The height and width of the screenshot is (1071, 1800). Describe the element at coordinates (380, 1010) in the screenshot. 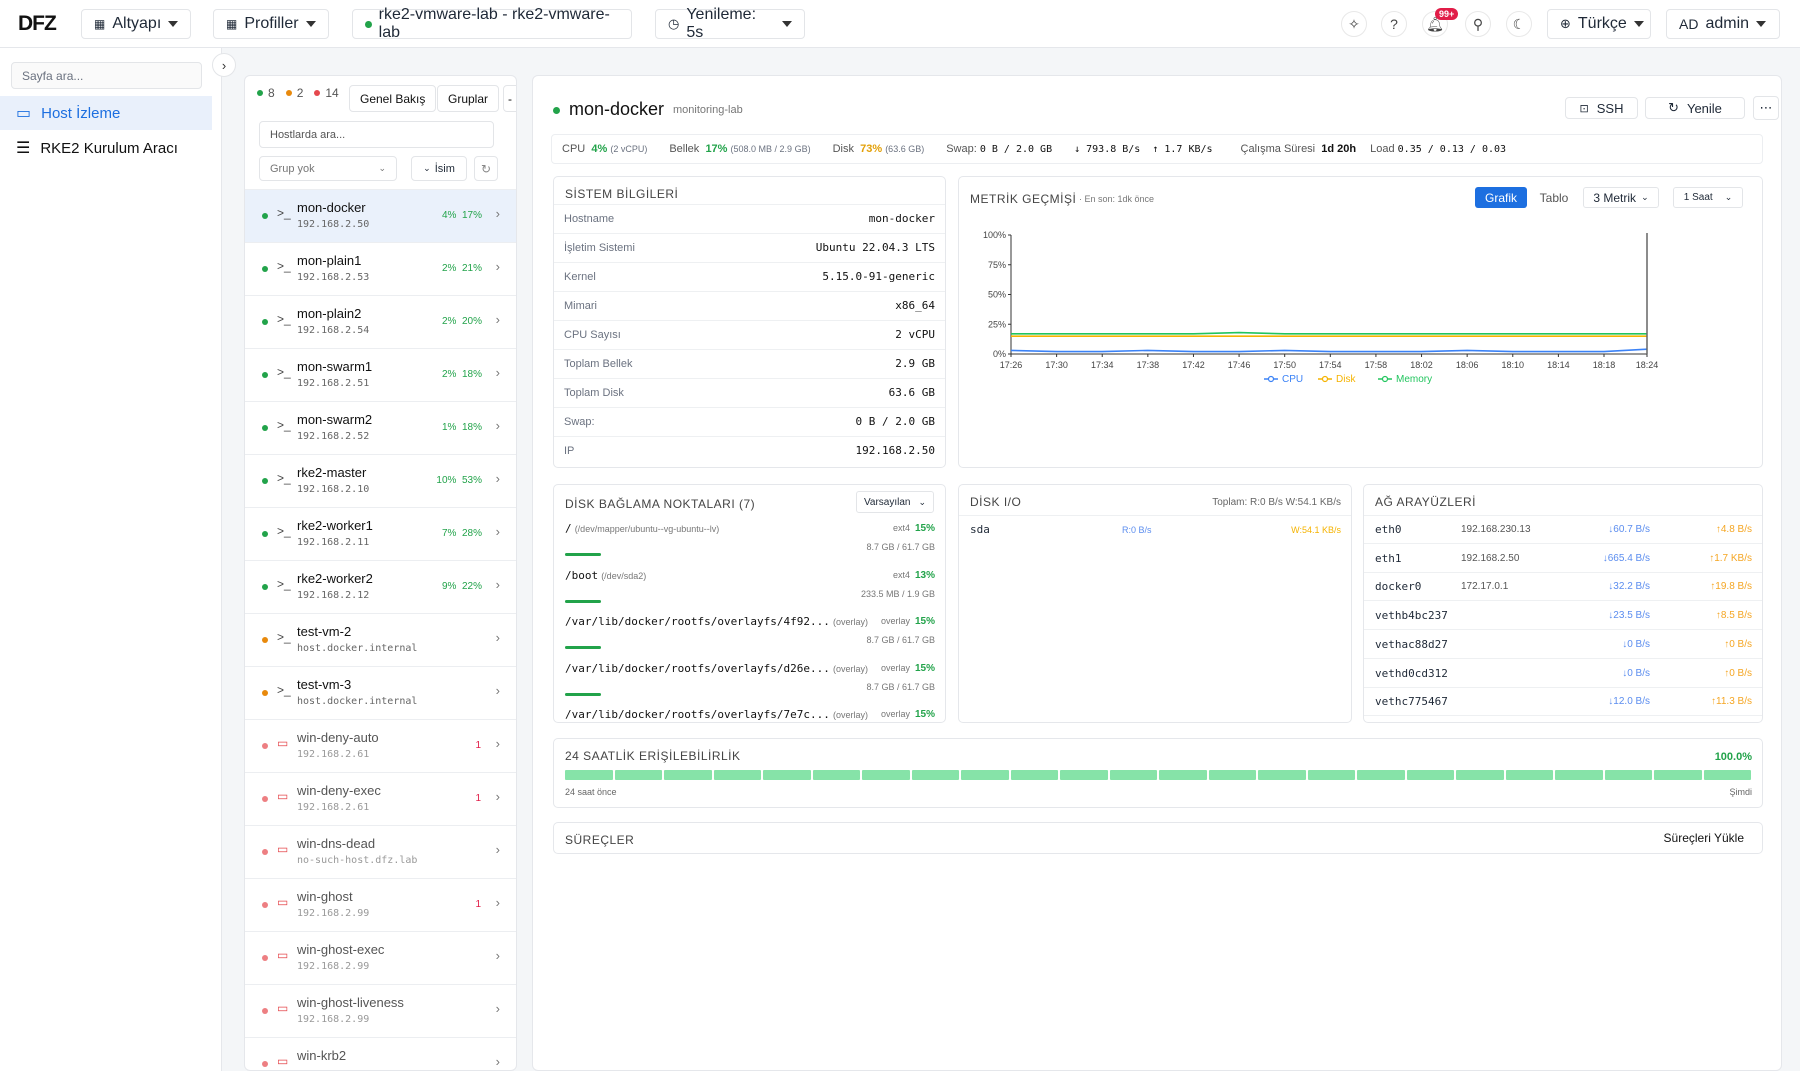

I see `host-list-item: ▭ win-ghost-liveness 192.168.2.99 ›` at that location.